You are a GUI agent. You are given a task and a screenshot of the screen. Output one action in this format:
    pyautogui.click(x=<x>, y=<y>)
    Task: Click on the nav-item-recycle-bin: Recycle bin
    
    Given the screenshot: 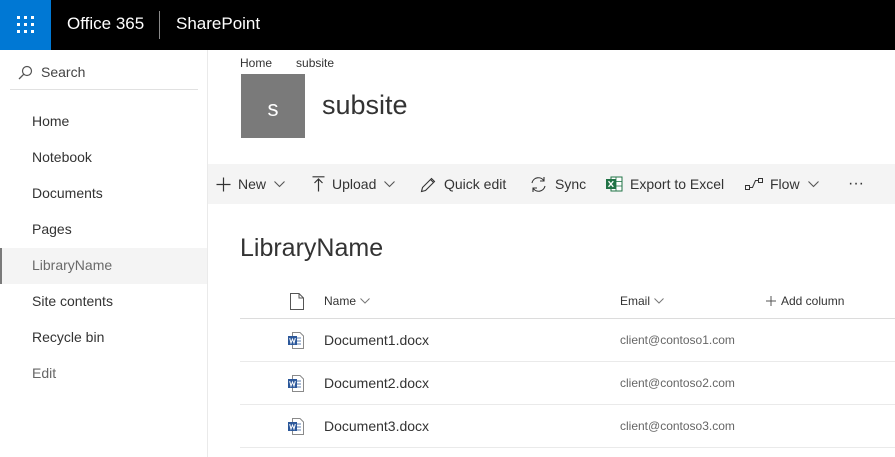 What is the action you would take?
    pyautogui.click(x=103, y=338)
    